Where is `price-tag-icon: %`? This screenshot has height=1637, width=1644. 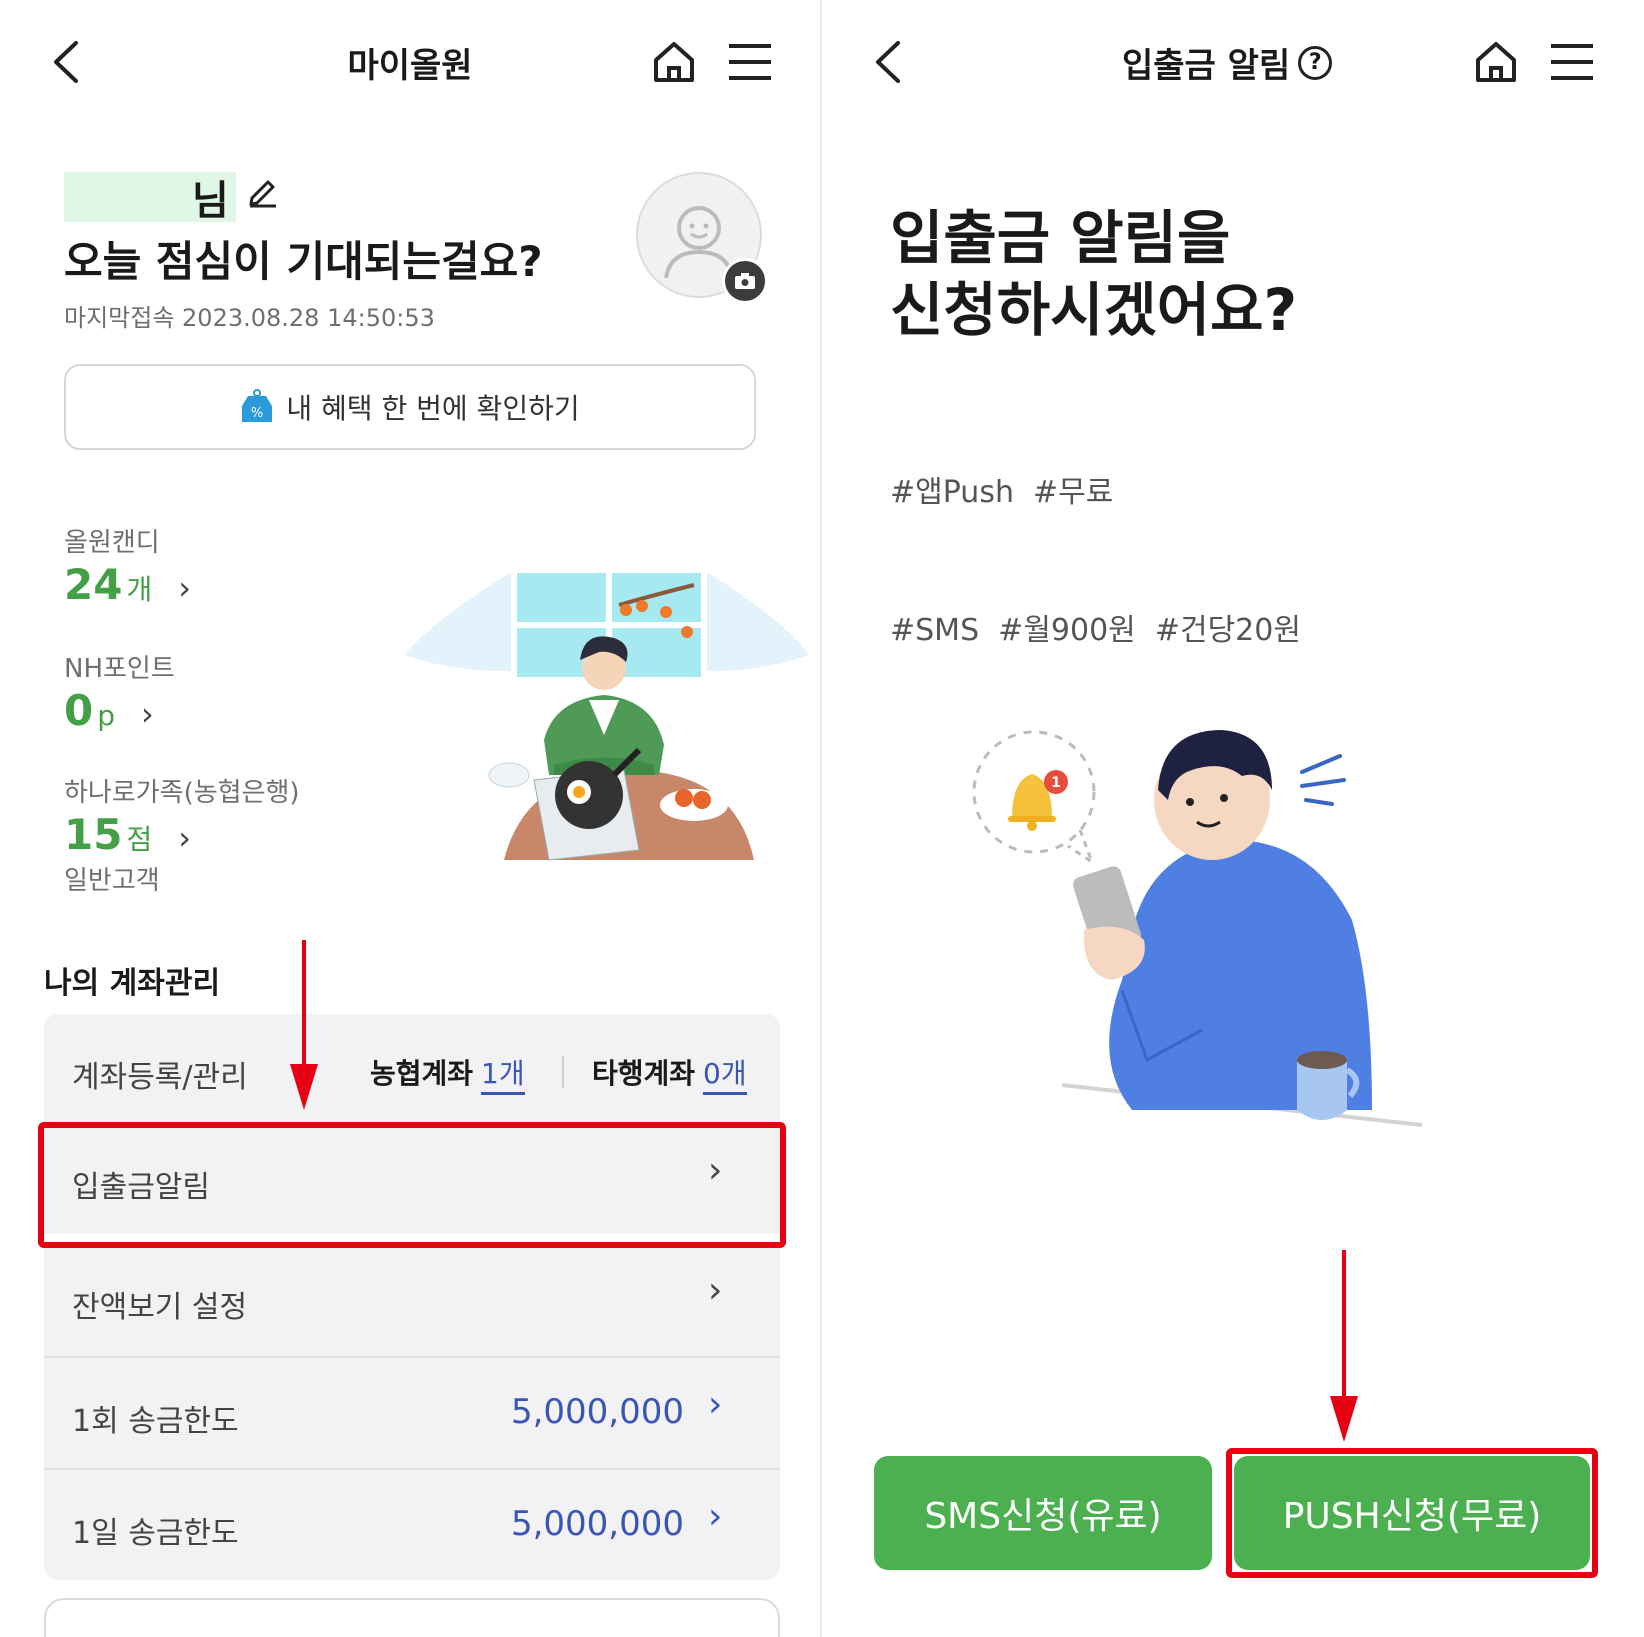 price-tag-icon: % is located at coordinates (257, 405).